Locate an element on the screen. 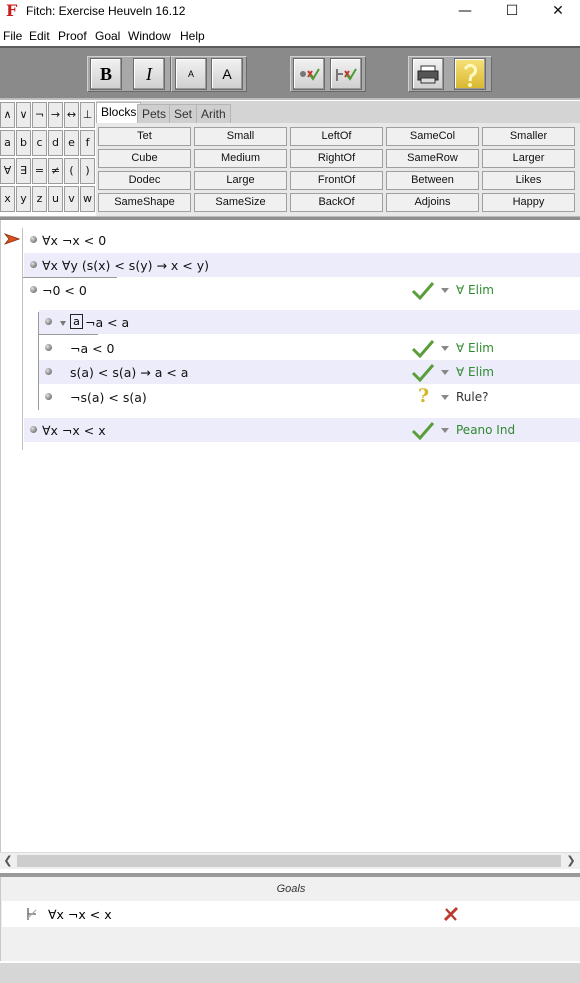  symbol-not-equals: ≠ is located at coordinates (55, 171).